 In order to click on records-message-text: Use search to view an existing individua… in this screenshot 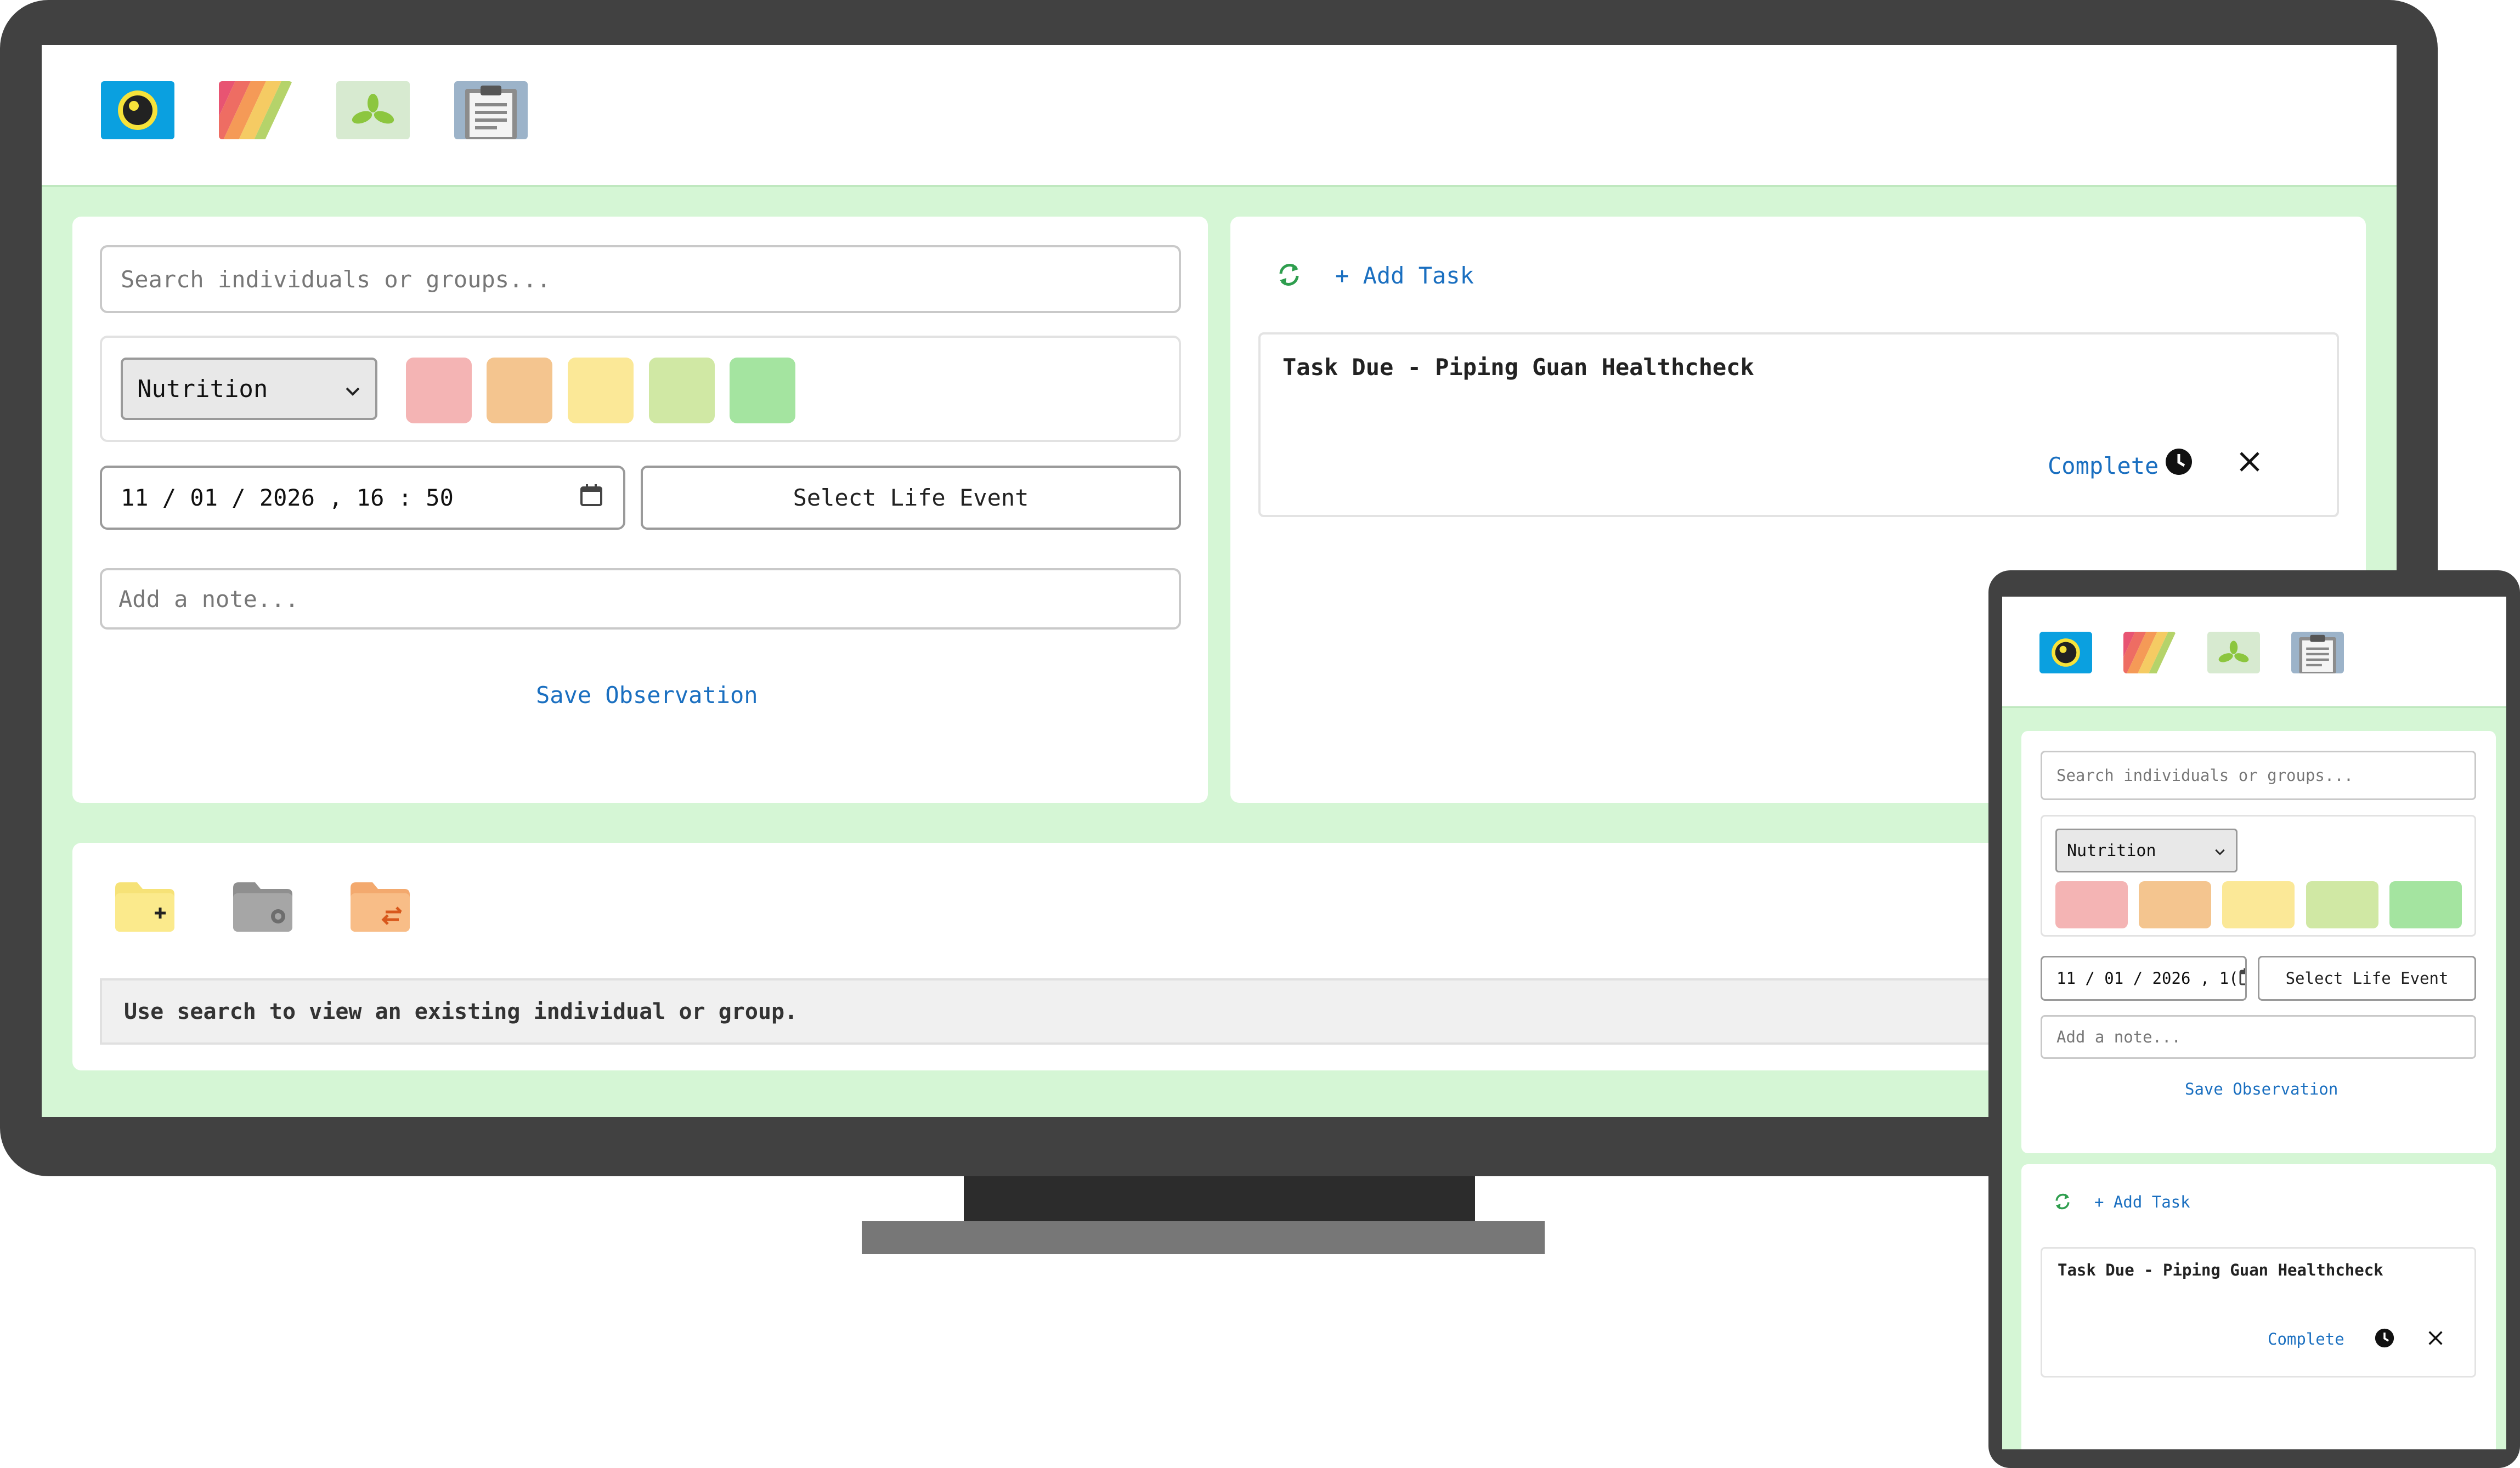, I will do `click(461, 1012)`.